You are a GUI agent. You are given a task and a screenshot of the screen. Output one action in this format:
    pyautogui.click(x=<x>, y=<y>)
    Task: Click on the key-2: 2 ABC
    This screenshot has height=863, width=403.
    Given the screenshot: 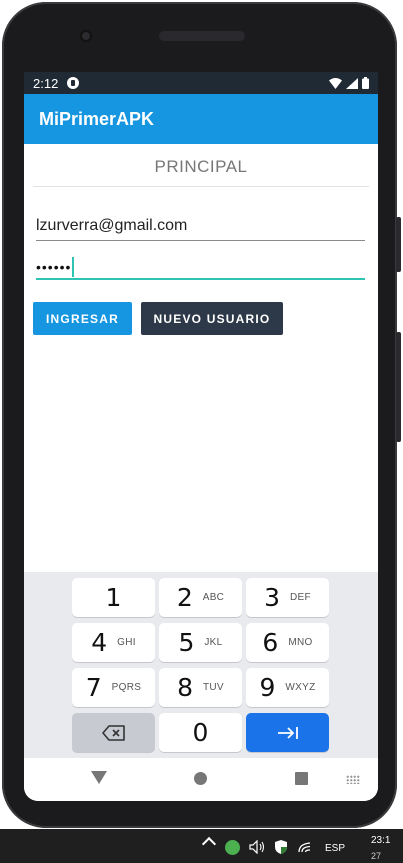 What is the action you would take?
    pyautogui.click(x=200, y=597)
    